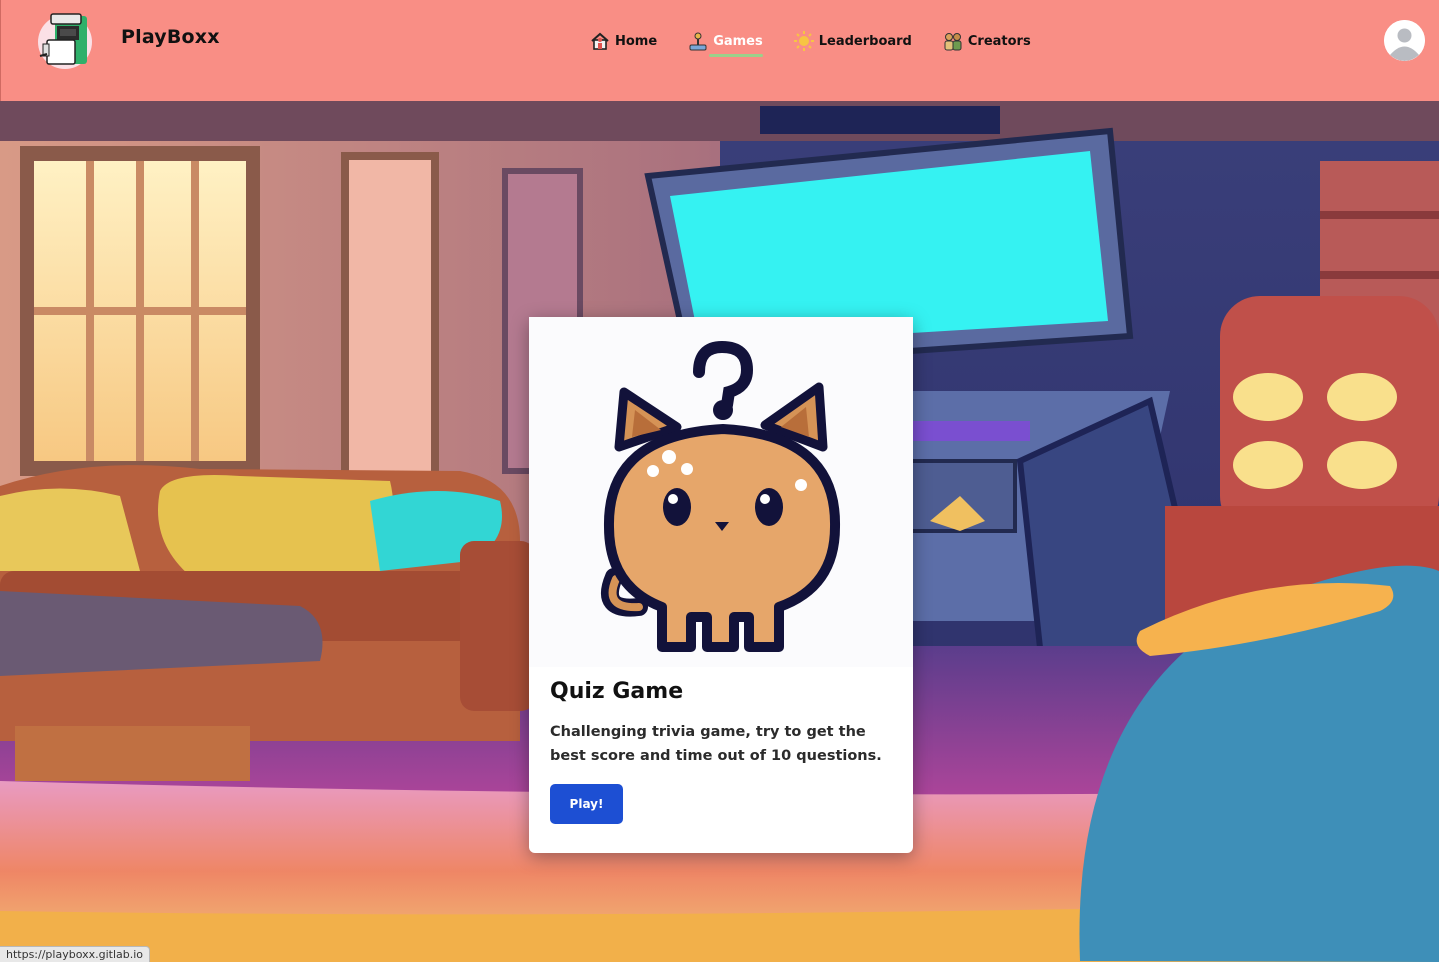 Image resolution: width=1439 pixels, height=962 pixels. Describe the element at coordinates (170, 37) in the screenshot. I see `brand-name: PlayBoxx` at that location.